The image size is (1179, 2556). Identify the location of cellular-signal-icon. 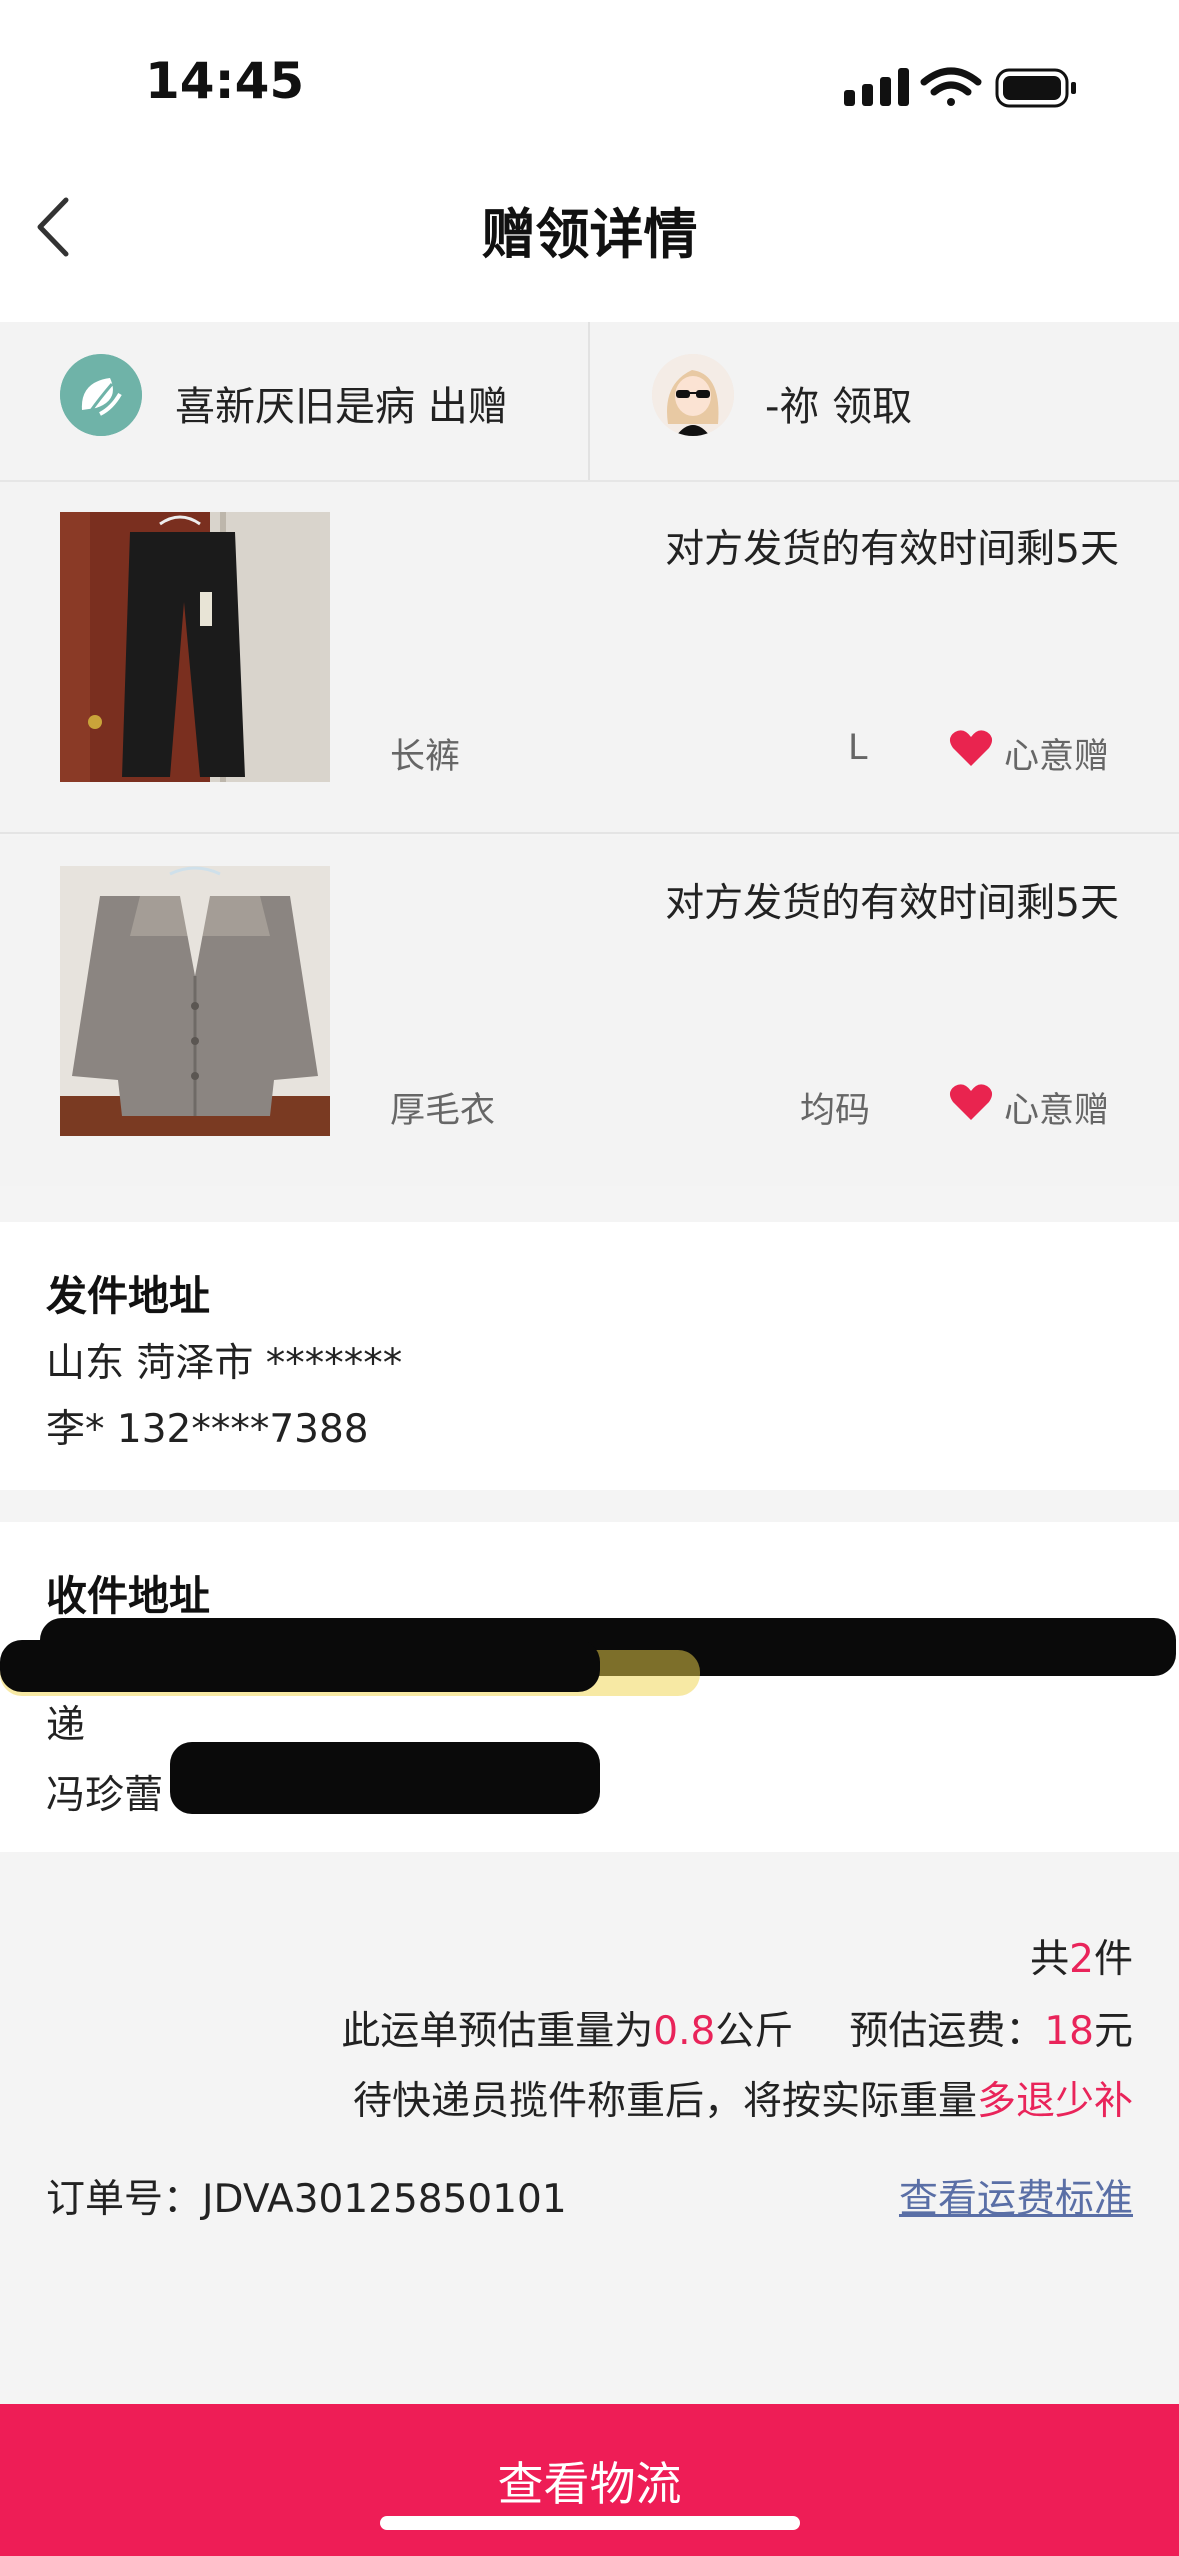
(876, 87).